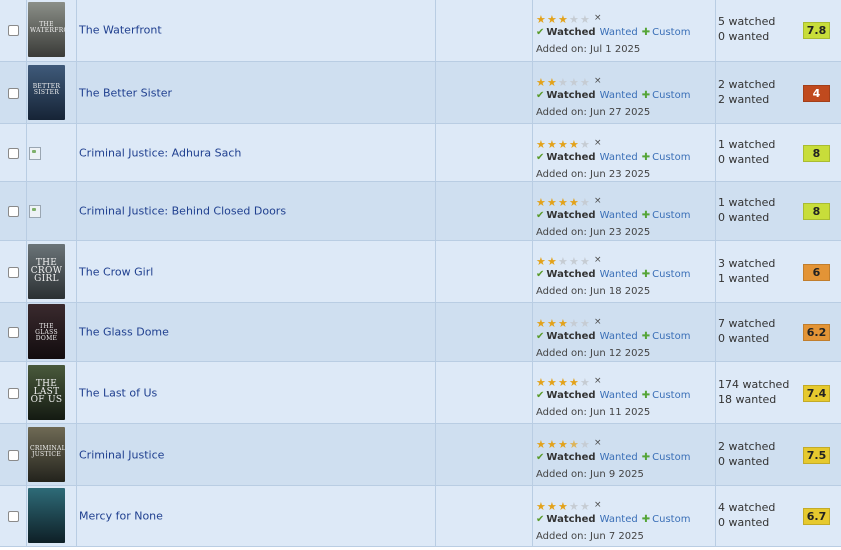  I want to click on poster-image: THE CROW GIRL, so click(46, 271).